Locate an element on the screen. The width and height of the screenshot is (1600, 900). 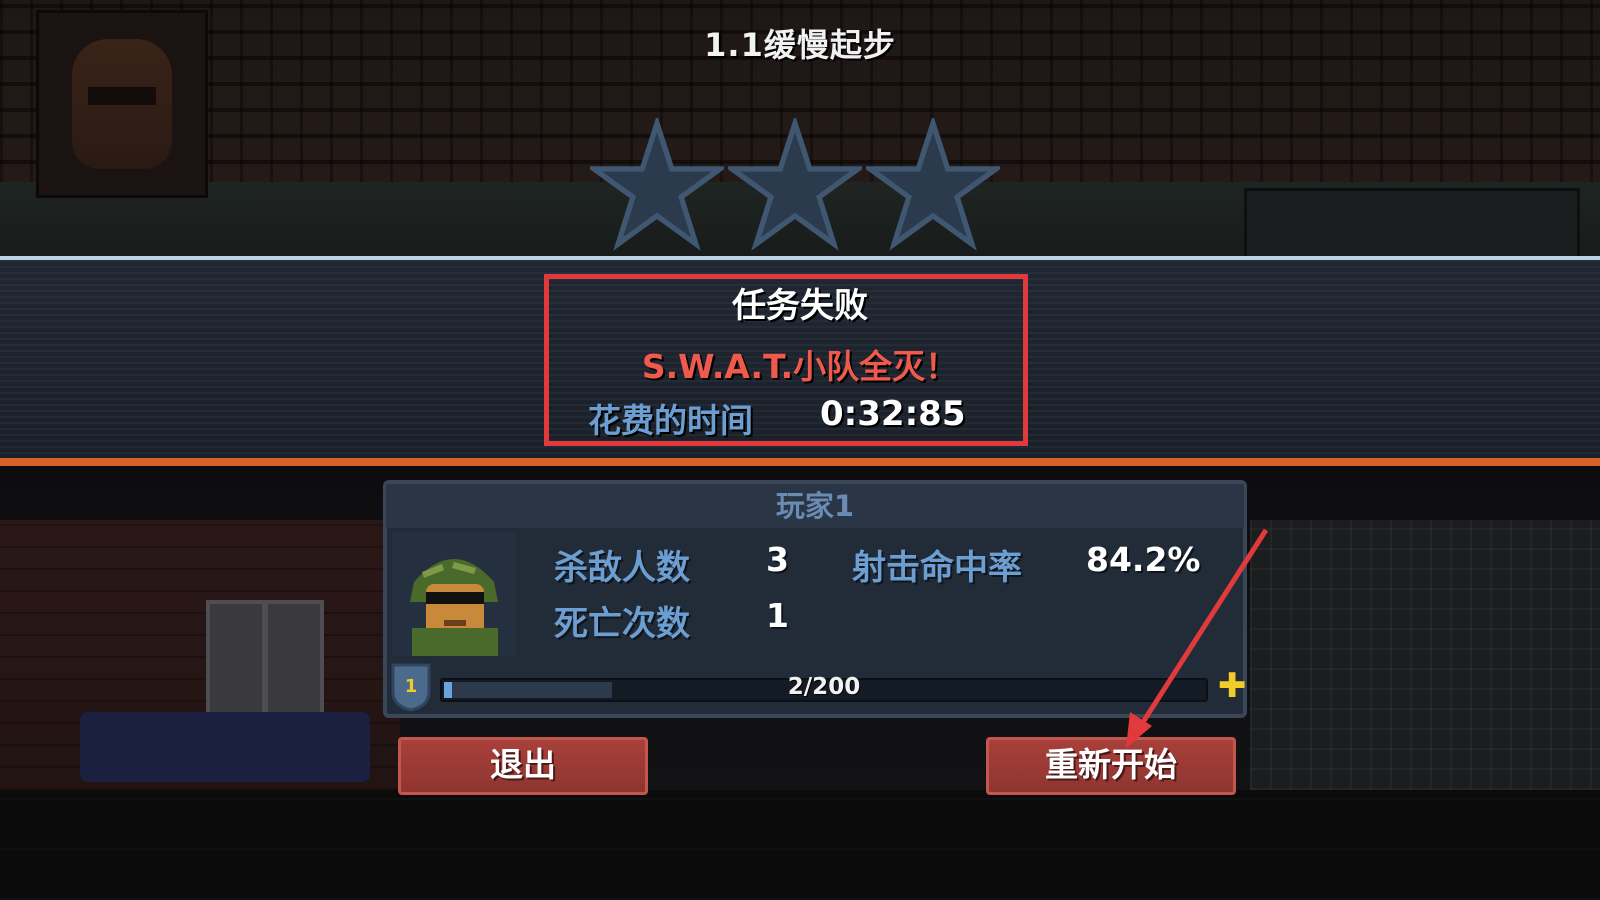
star-rating is located at coordinates (795, 188).